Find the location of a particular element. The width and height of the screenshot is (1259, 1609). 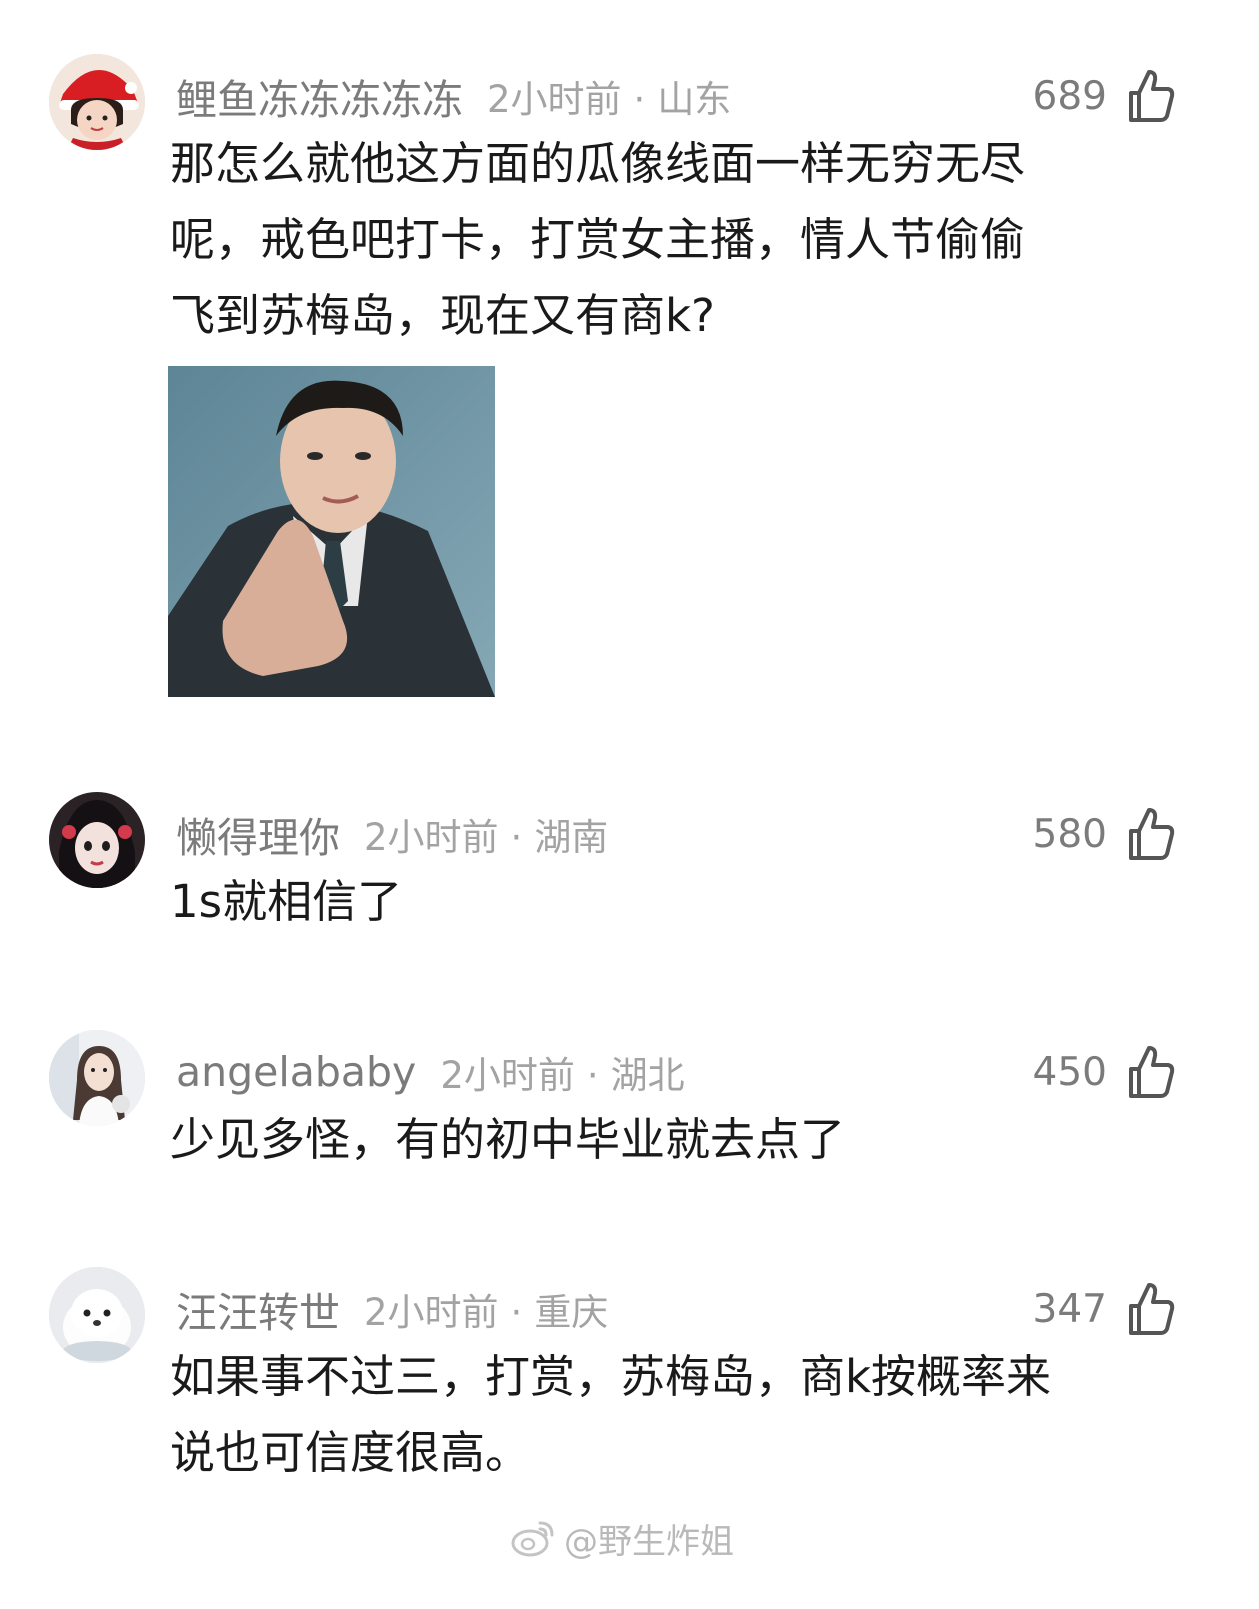

comment-text: 1s就相信了 is located at coordinates (670, 902).